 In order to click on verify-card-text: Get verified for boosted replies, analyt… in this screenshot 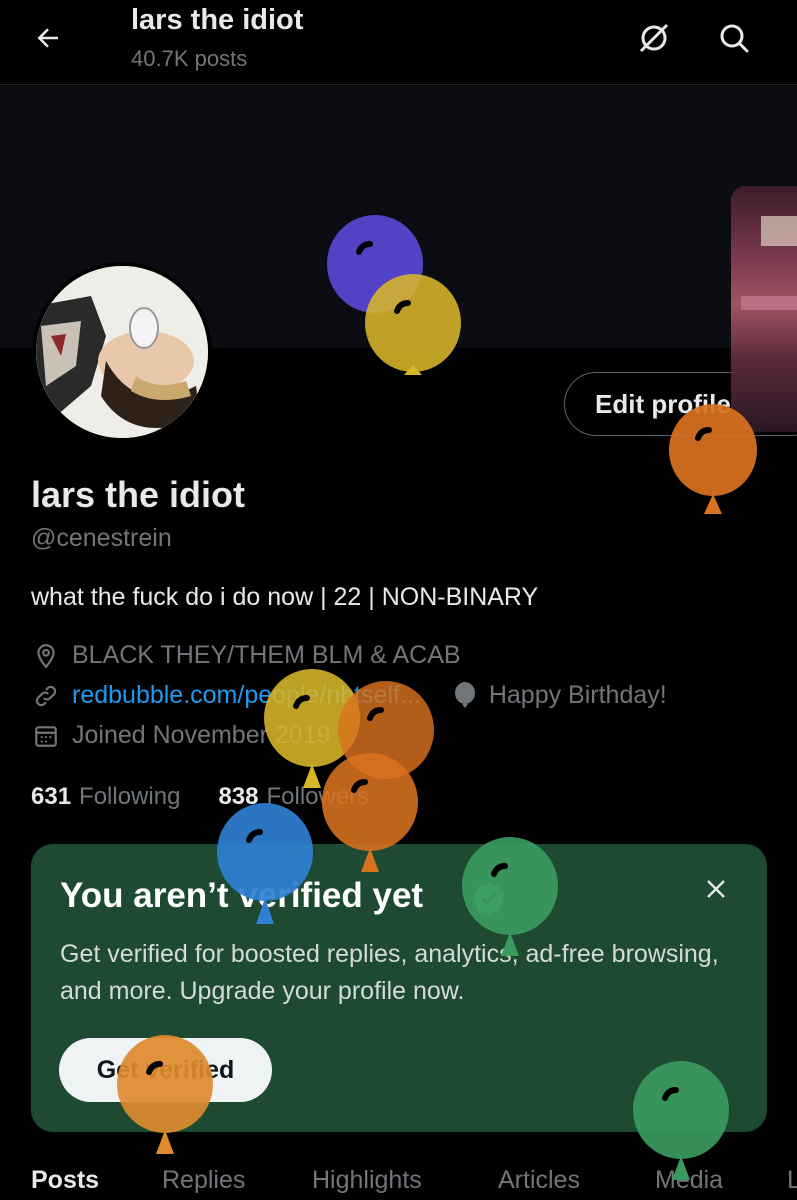, I will do `click(389, 972)`.